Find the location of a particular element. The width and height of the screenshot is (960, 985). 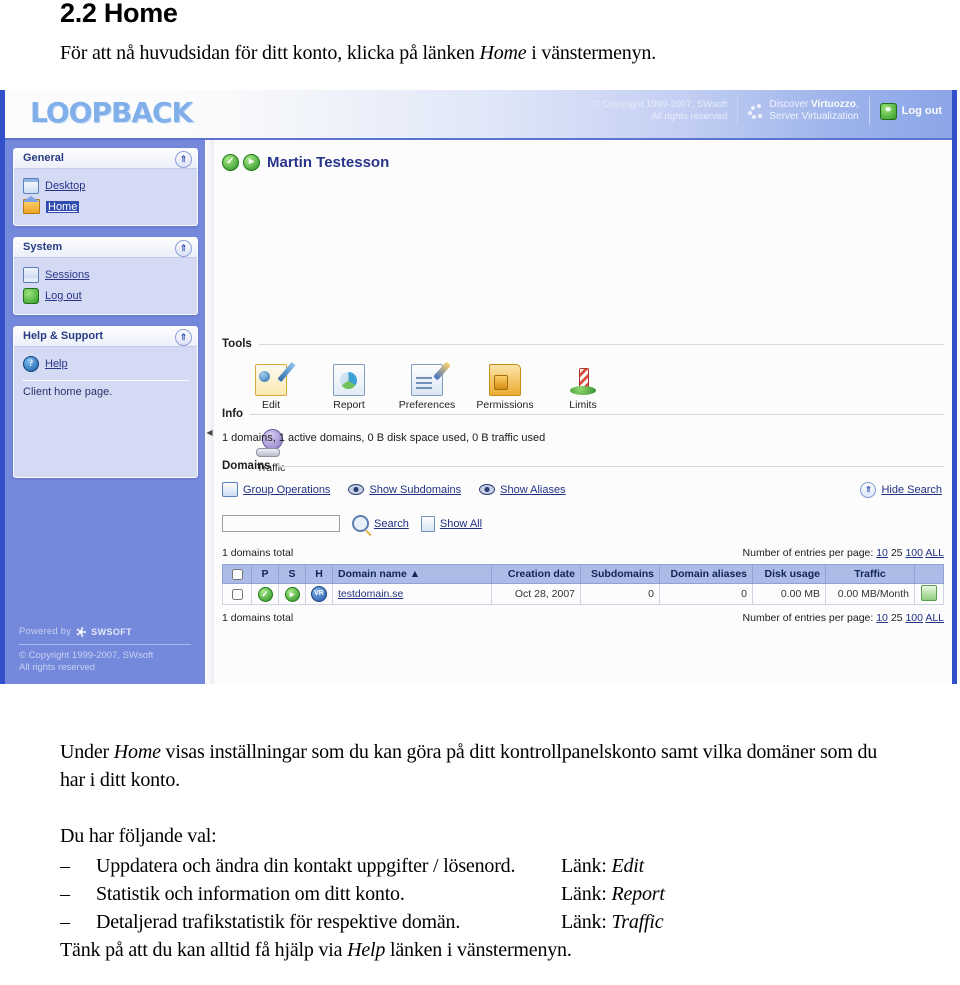

tool-permissions: Permissions is located at coordinates (505, 386).